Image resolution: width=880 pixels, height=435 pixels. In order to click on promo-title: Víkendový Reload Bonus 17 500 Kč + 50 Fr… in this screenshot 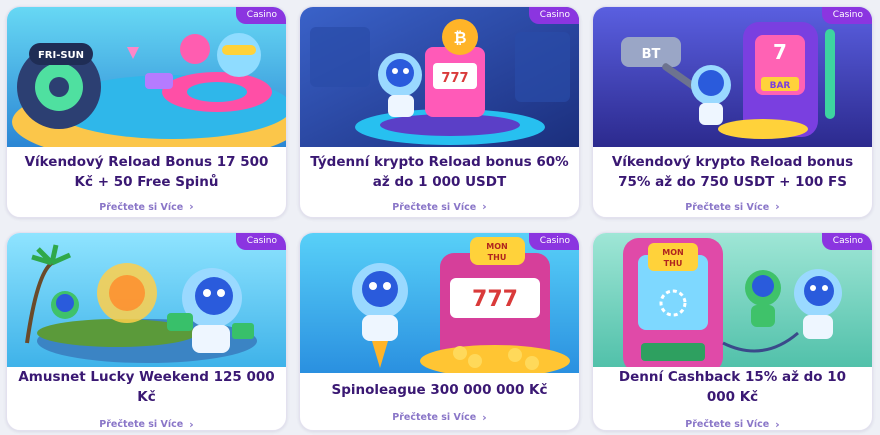, I will do `click(146, 171)`.